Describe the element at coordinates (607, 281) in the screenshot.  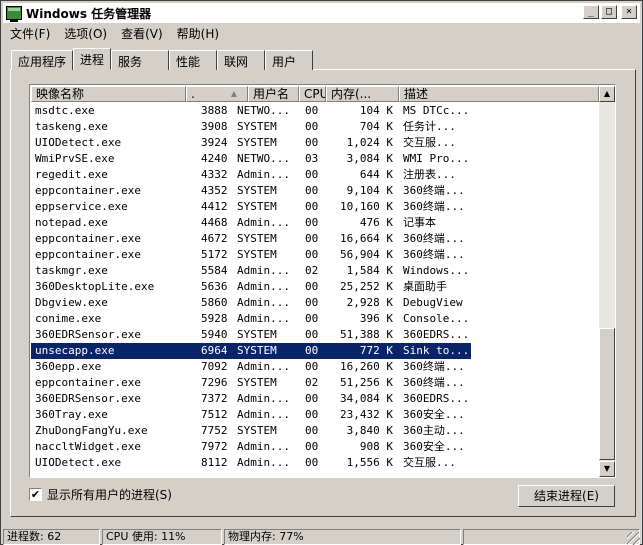
I see `vertical-scrollbar: ▲ ▼` at that location.